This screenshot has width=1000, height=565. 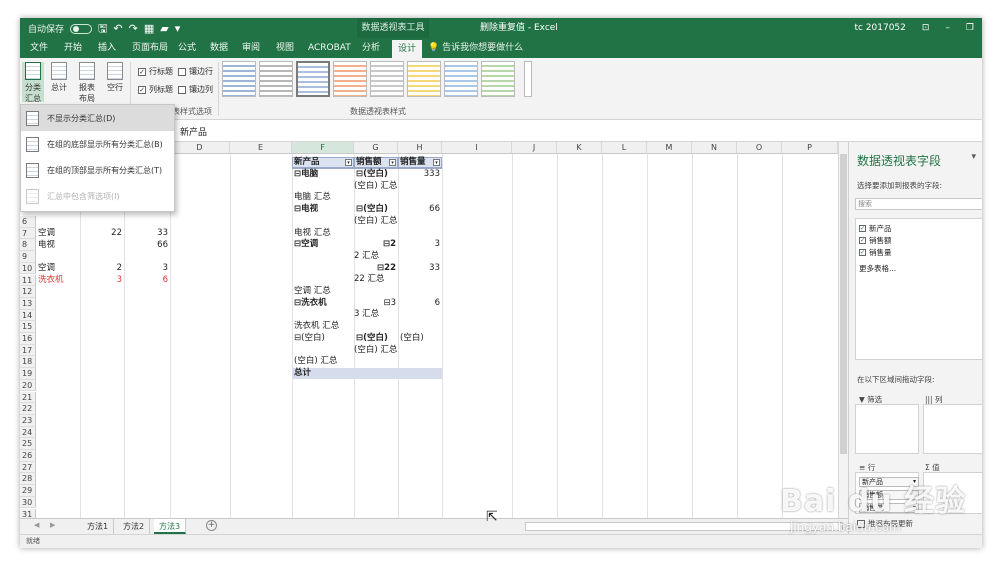 What do you see at coordinates (875, 228) in the screenshot?
I see `field-checkbox-product: ✓ 新产品` at bounding box center [875, 228].